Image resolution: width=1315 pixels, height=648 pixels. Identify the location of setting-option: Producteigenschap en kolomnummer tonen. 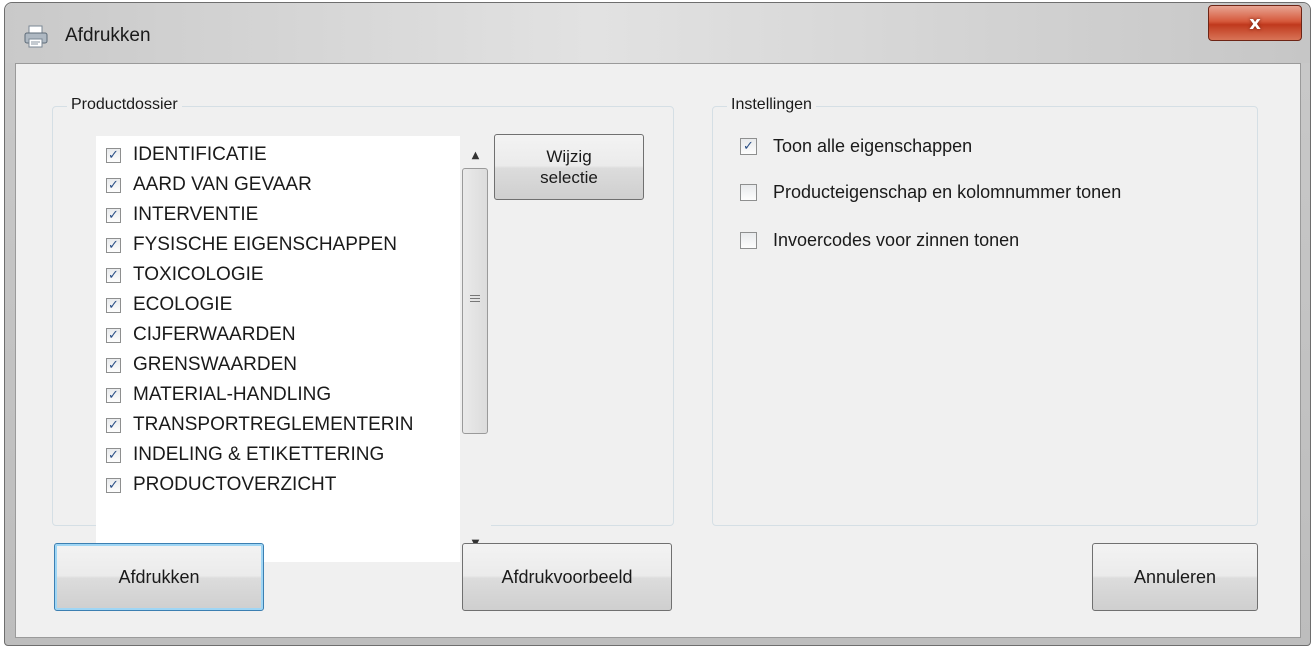
(930, 192).